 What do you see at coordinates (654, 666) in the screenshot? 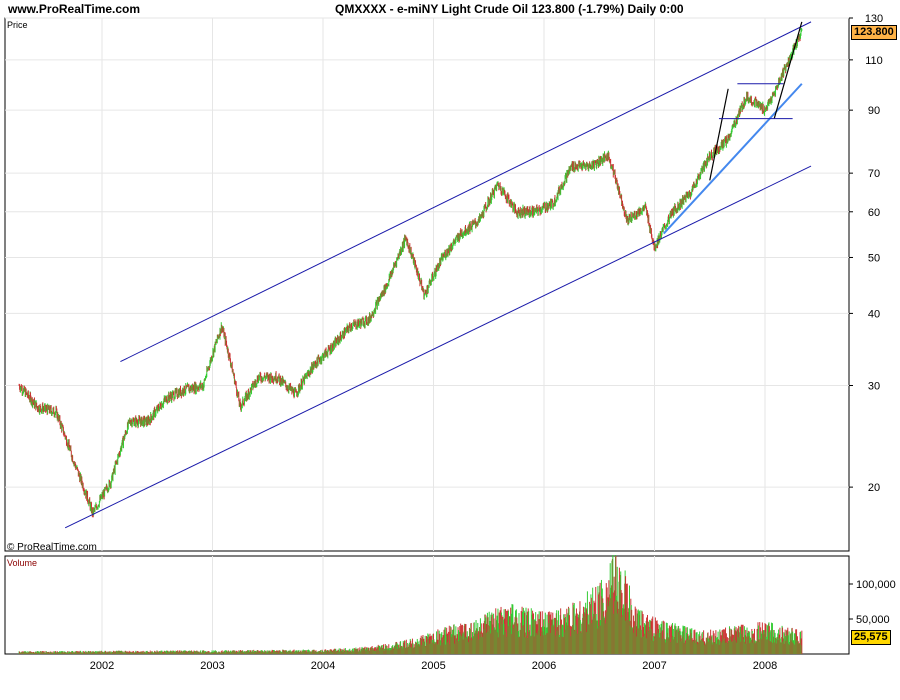
I see `x-tick-label: 2007` at bounding box center [654, 666].